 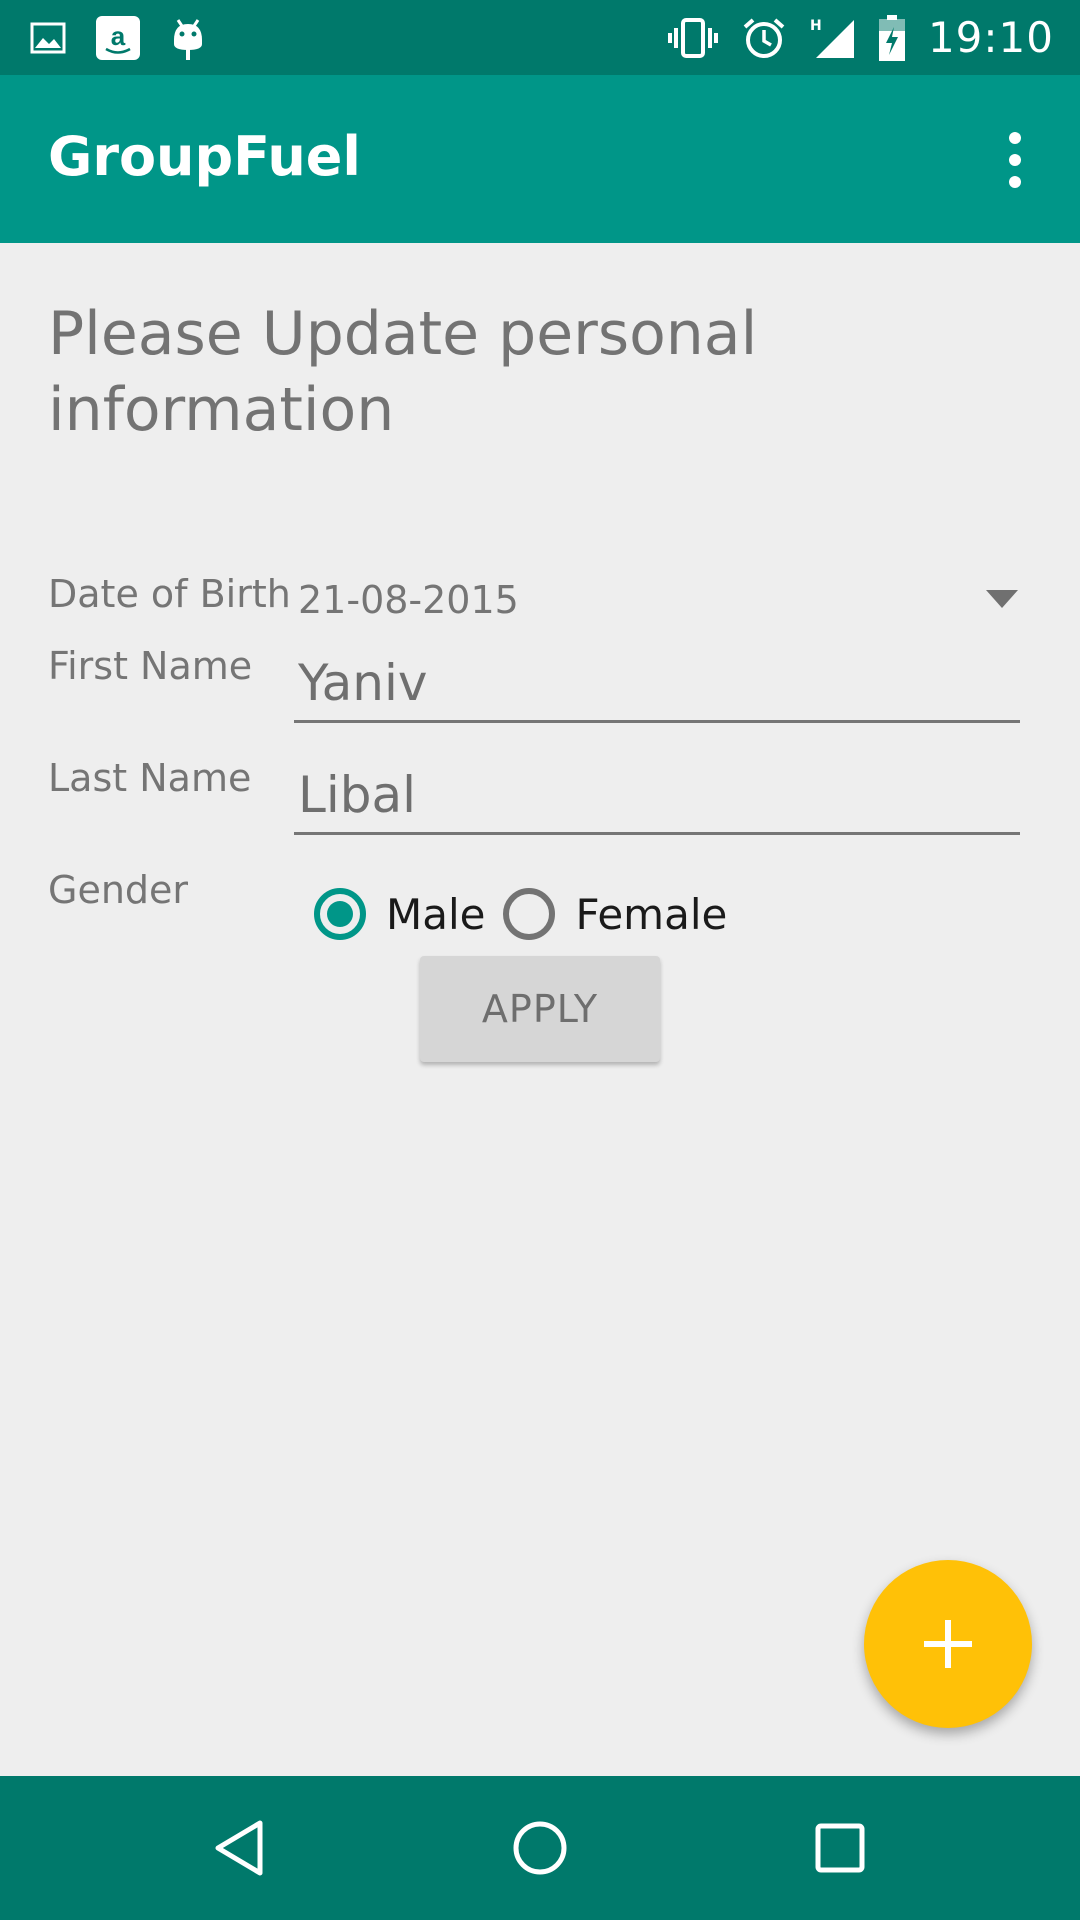 What do you see at coordinates (1015, 160) in the screenshot?
I see `overflow-menu-icon` at bounding box center [1015, 160].